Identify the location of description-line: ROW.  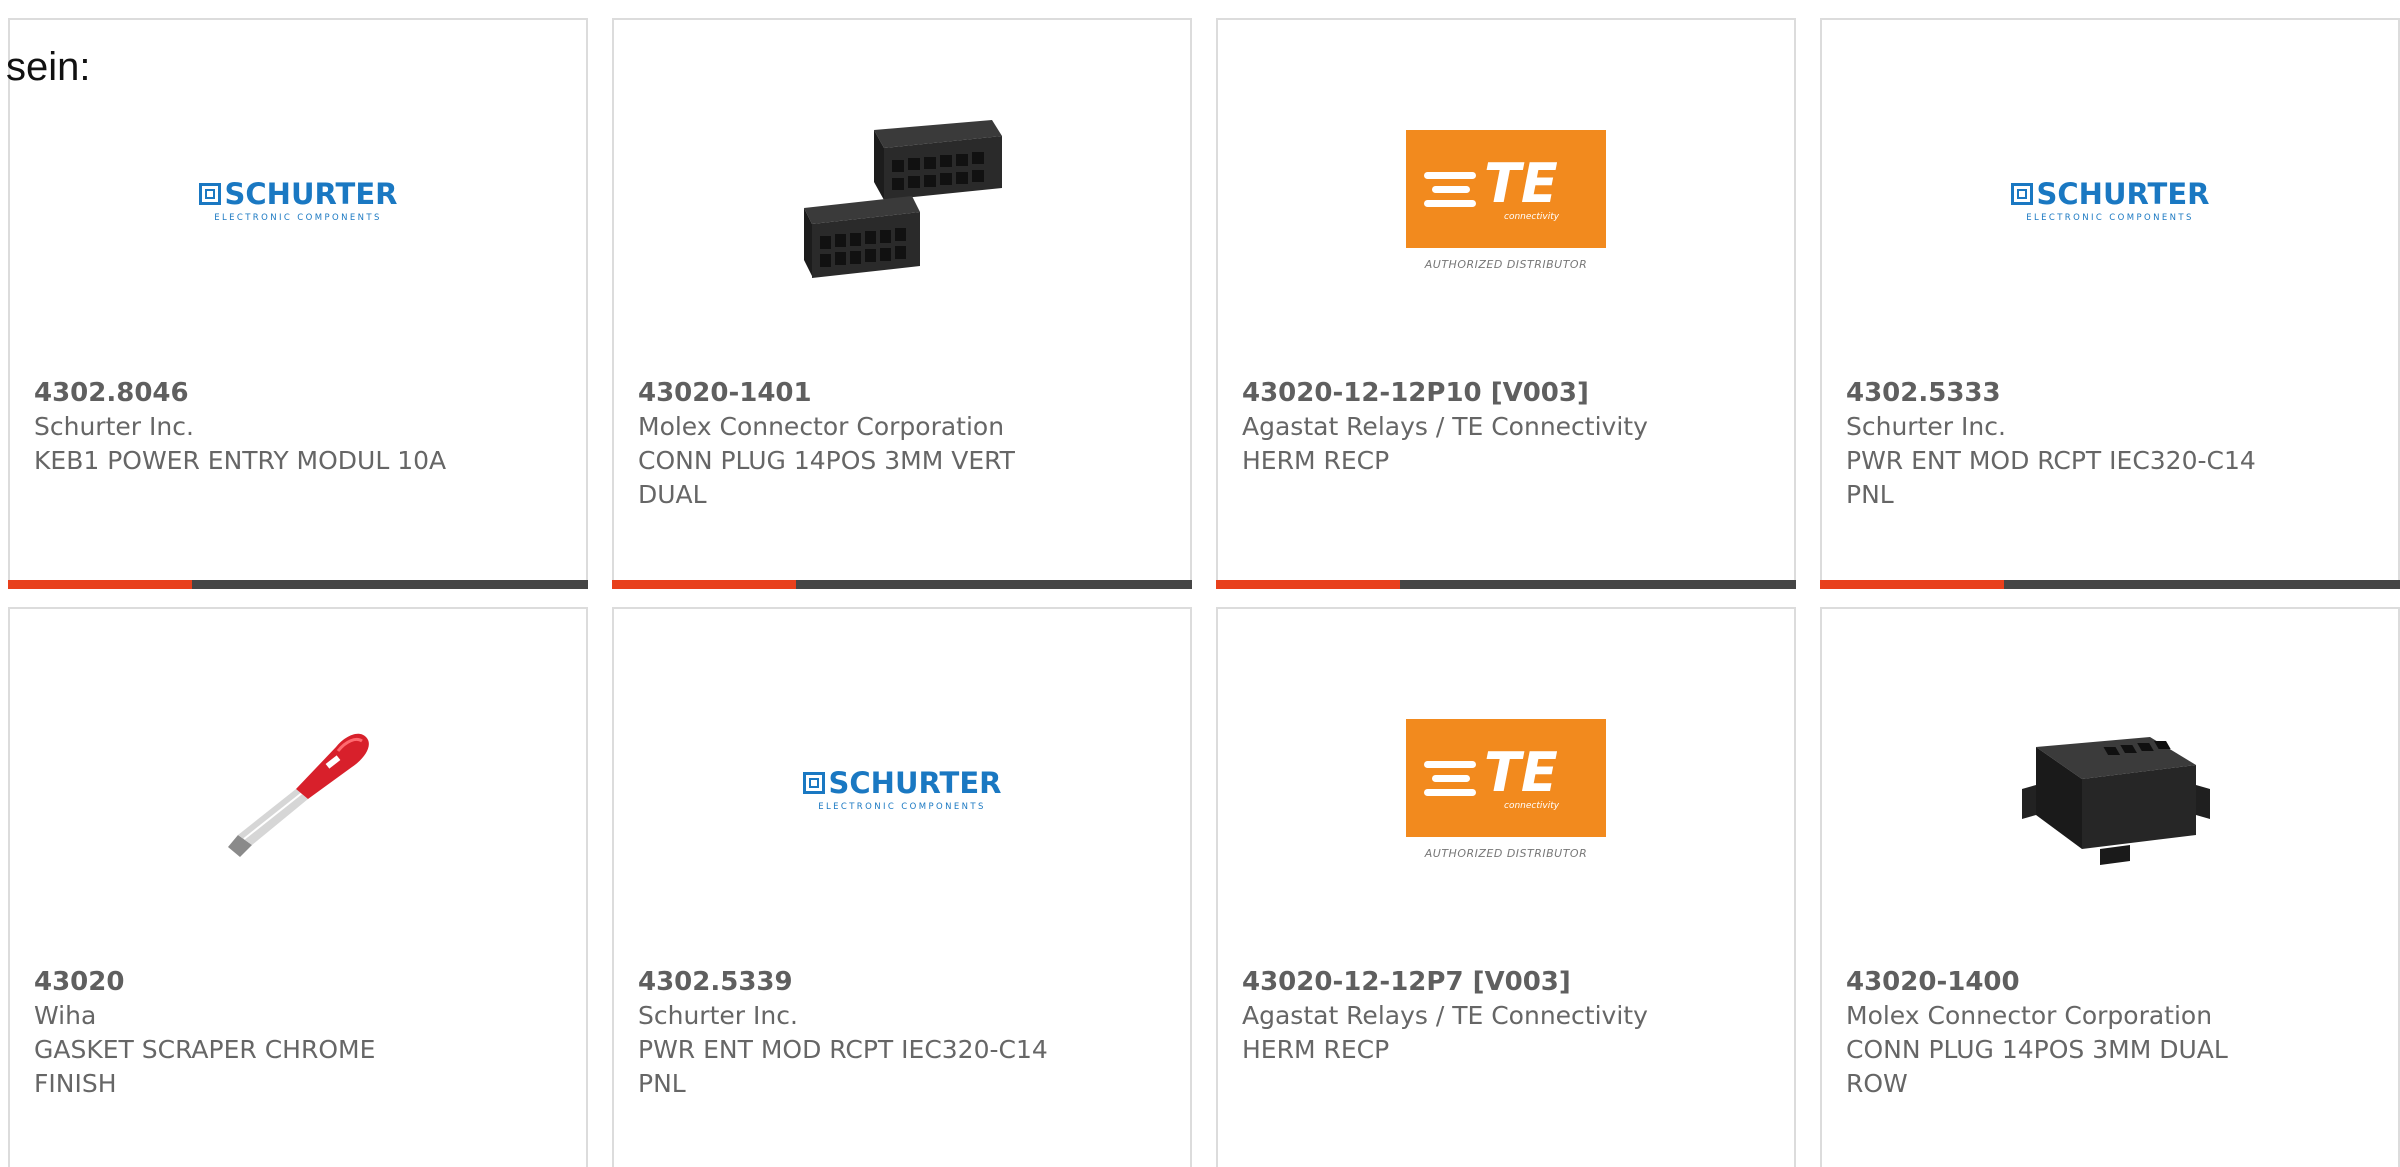
(1877, 1083).